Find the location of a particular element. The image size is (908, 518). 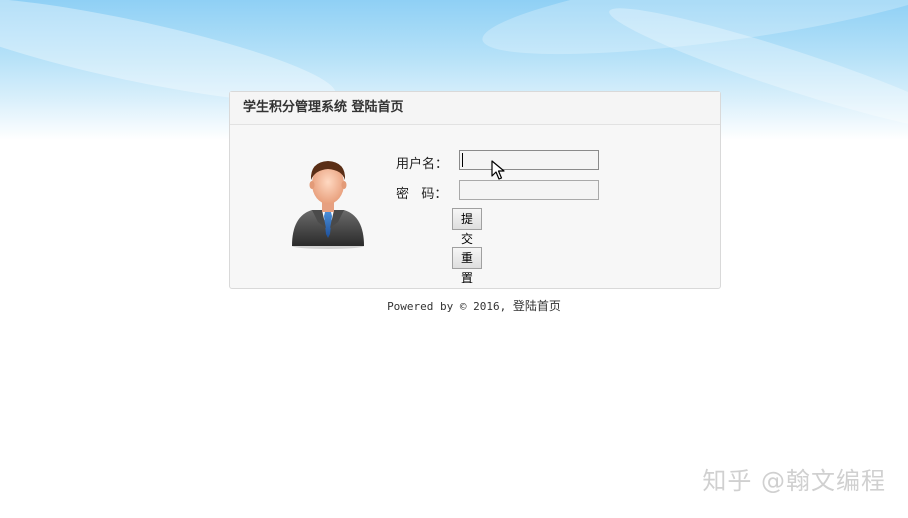

footer: Powered by © 2016, 登陆首页 is located at coordinates (474, 305).